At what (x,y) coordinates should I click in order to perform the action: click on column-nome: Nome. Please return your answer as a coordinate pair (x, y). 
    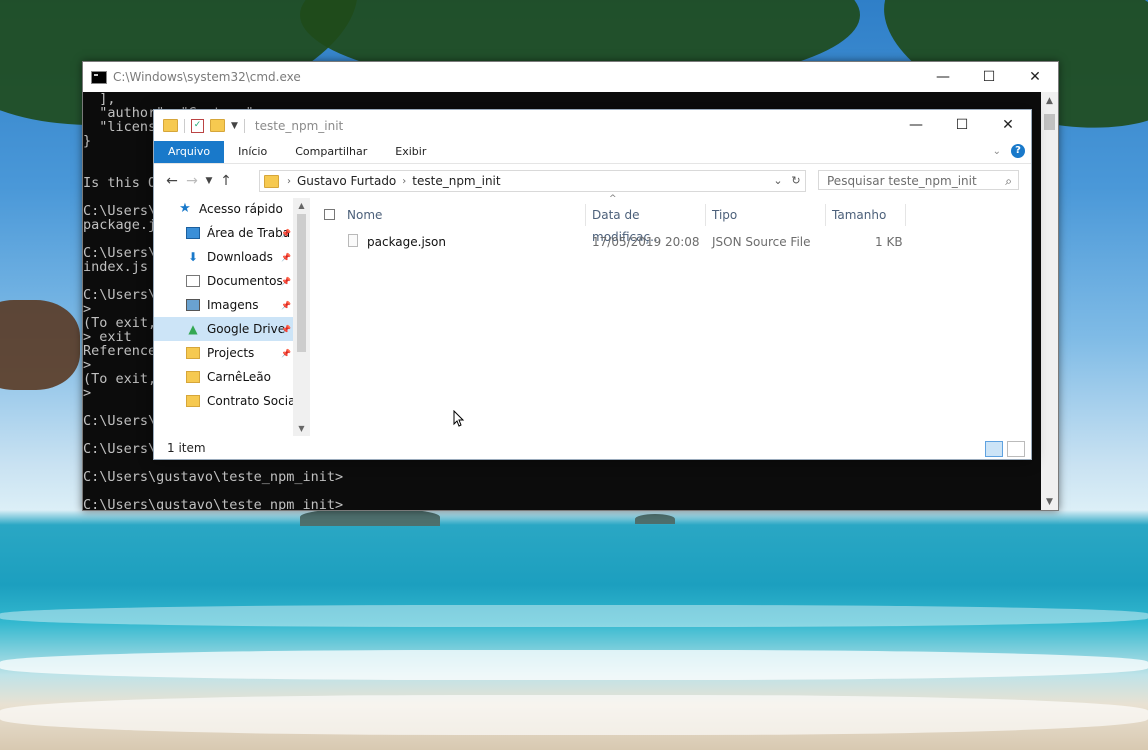
    Looking at the image, I should click on (463, 215).